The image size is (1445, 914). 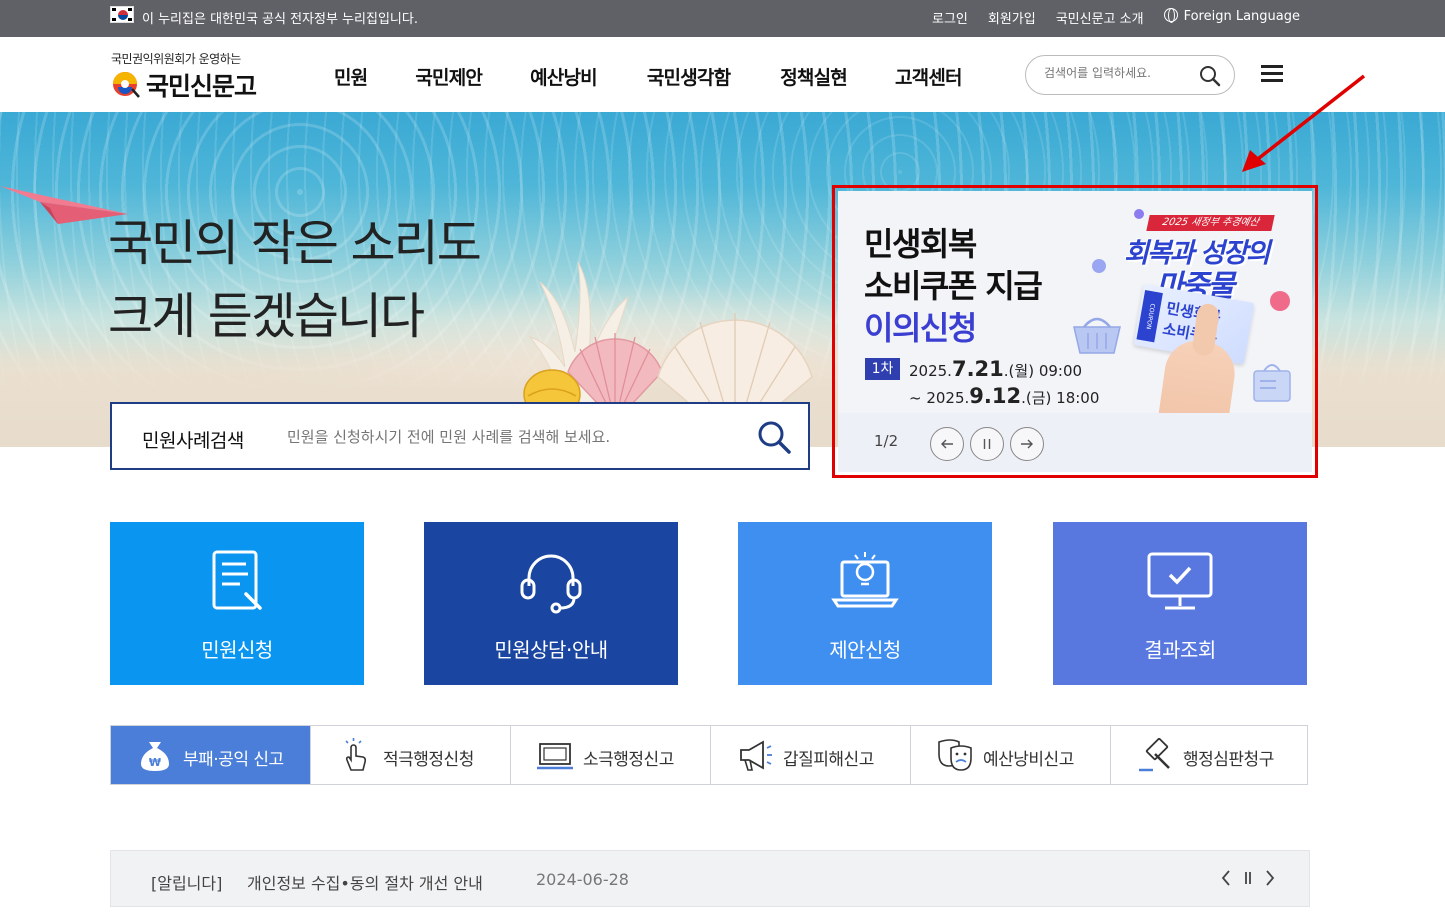 I want to click on round-badge: 1차, so click(x=882, y=369).